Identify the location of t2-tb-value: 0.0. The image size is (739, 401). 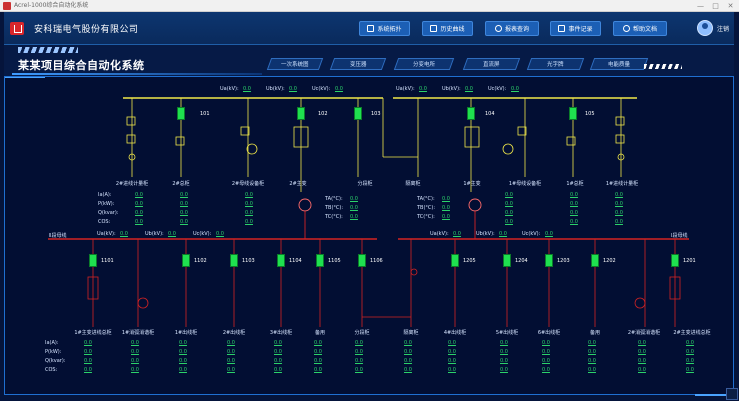
(354, 208).